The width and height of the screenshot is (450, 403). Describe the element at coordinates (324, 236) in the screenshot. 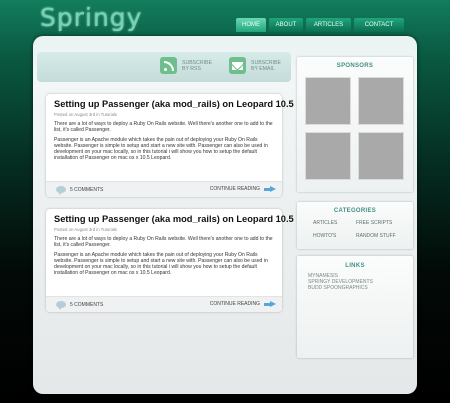

I see `category-link: HOWTO'S` at that location.